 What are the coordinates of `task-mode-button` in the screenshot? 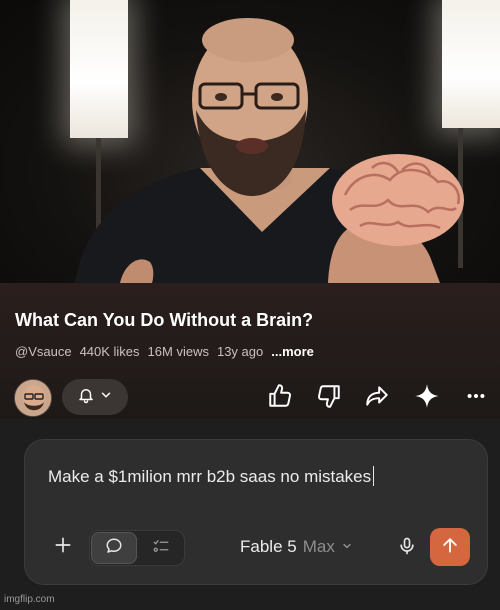 It's located at (161, 548).